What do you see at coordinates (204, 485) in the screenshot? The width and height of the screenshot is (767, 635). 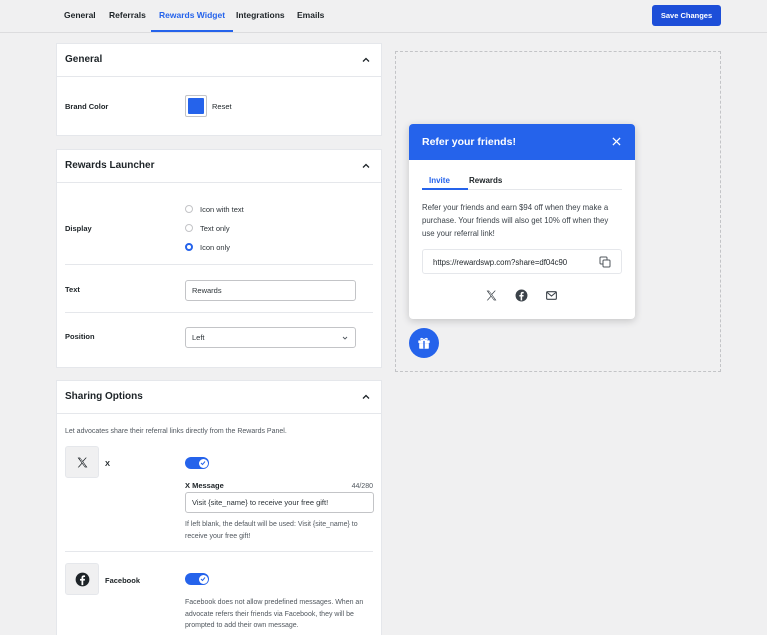 I see `x-message-label: X Message` at bounding box center [204, 485].